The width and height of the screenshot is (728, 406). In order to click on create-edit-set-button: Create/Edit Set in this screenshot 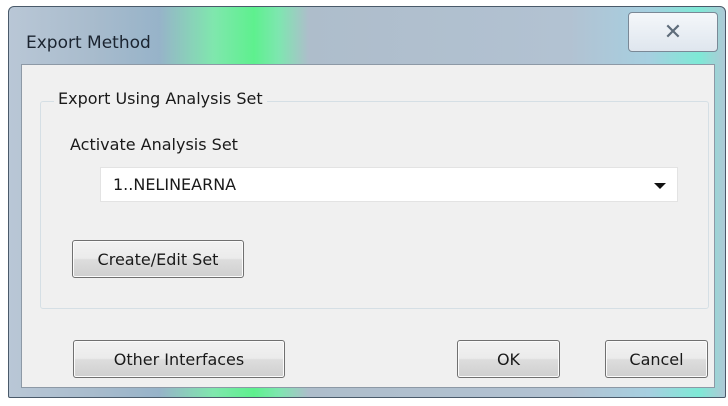, I will do `click(158, 259)`.